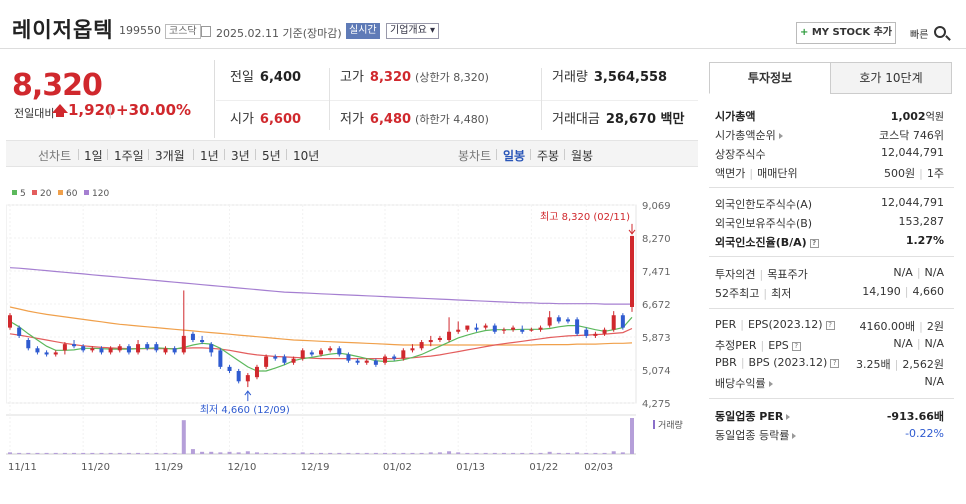 The width and height of the screenshot is (966, 504). Describe the element at coordinates (764, 204) in the screenshot. I see `row-label: 외국인한도주식수(A)` at that location.